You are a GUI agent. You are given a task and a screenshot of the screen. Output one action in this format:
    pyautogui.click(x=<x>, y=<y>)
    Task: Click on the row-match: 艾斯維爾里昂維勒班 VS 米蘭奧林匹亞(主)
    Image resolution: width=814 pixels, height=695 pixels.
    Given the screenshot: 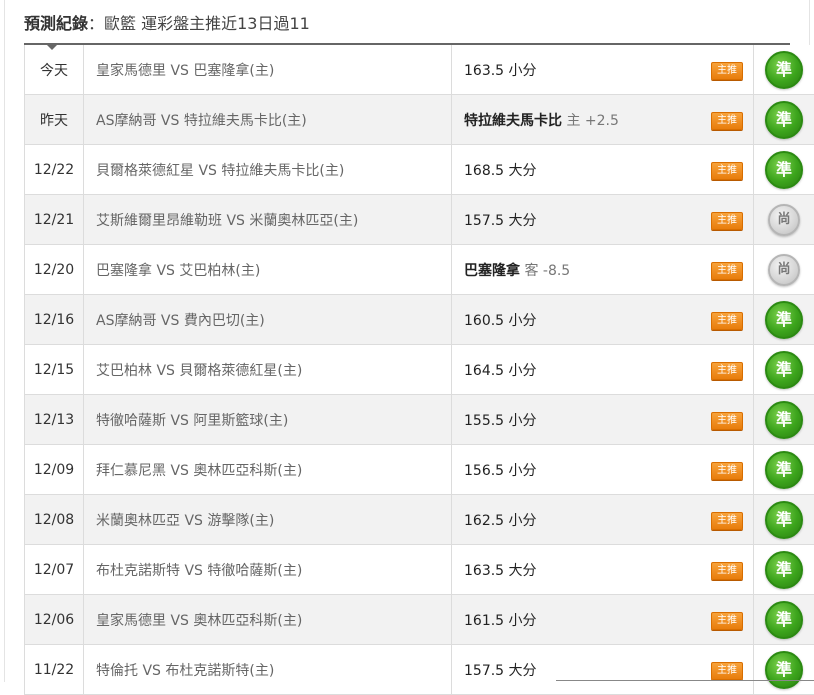 What is the action you would take?
    pyautogui.click(x=268, y=220)
    